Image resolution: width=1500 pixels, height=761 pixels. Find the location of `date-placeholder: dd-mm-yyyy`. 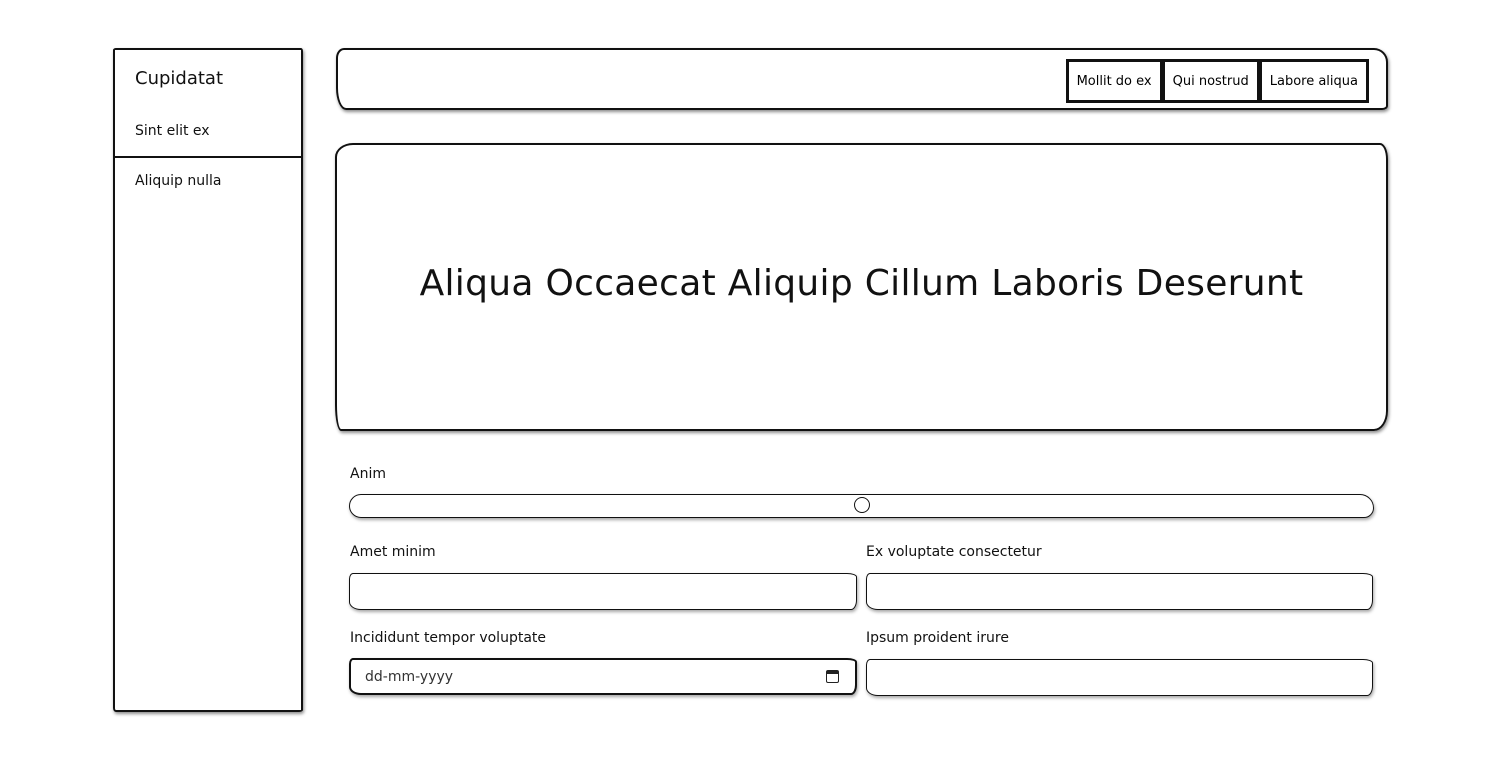

date-placeholder: dd-mm-yyyy is located at coordinates (409, 676).